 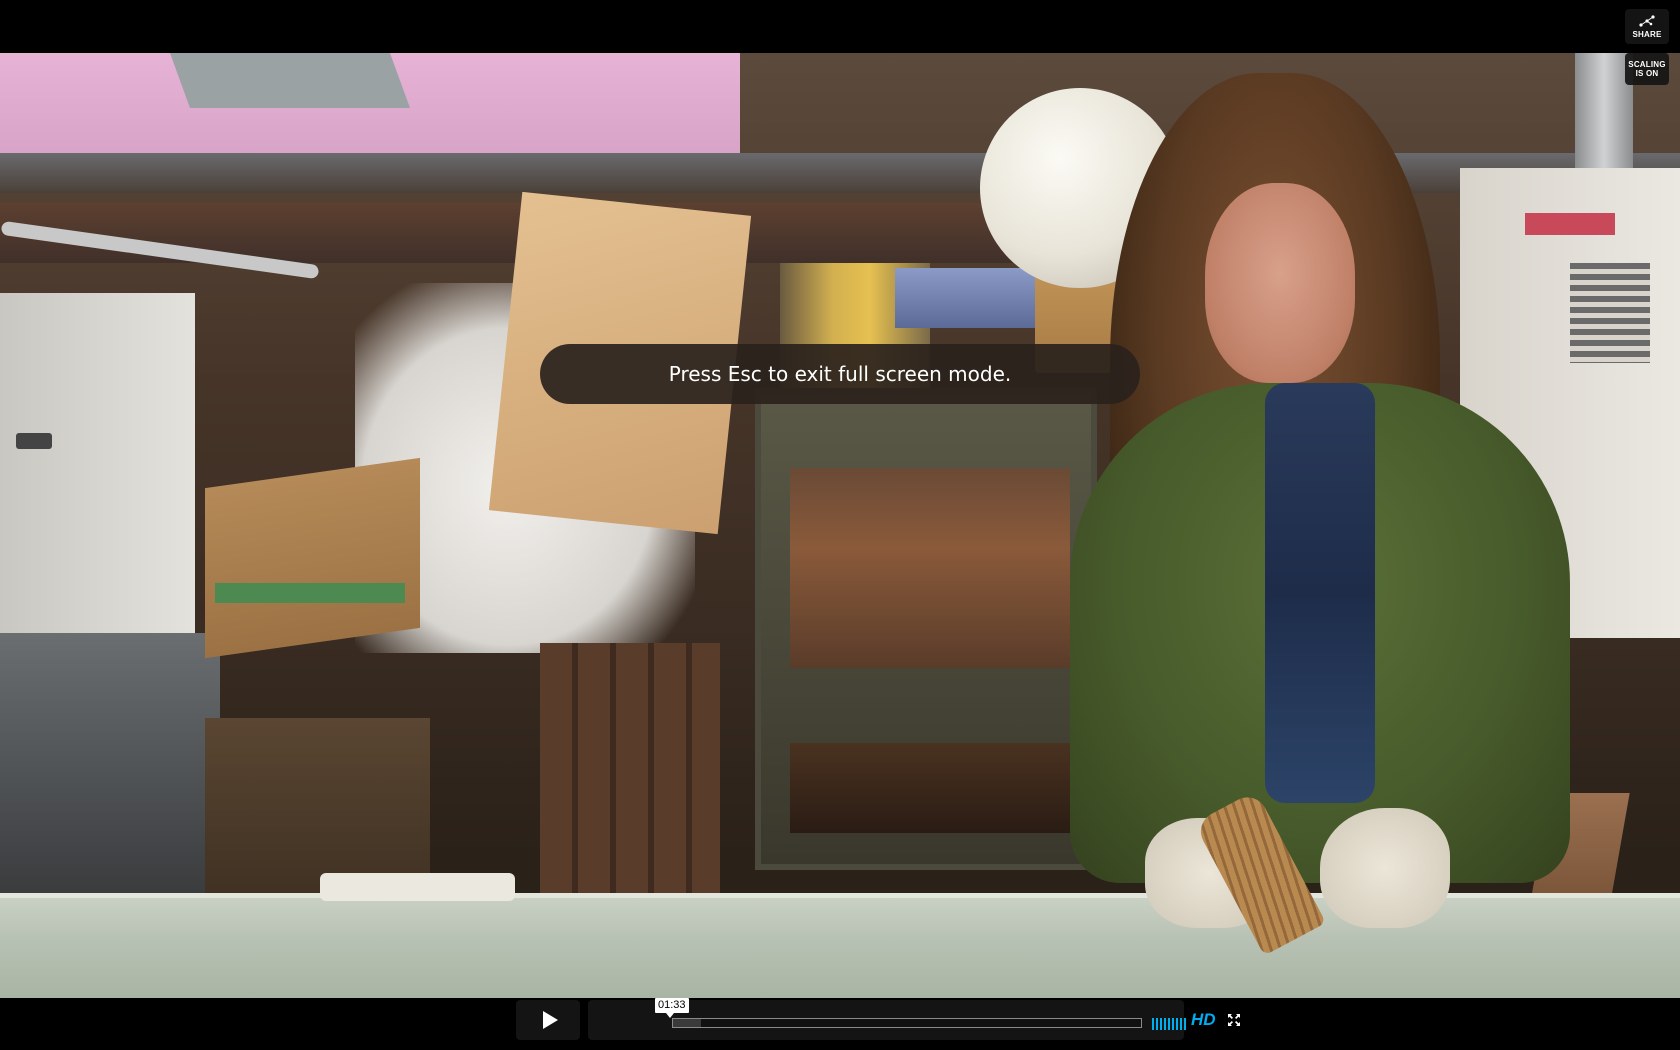 What do you see at coordinates (930, 788) in the screenshot?
I see `scene-bookcase-lower-shelf` at bounding box center [930, 788].